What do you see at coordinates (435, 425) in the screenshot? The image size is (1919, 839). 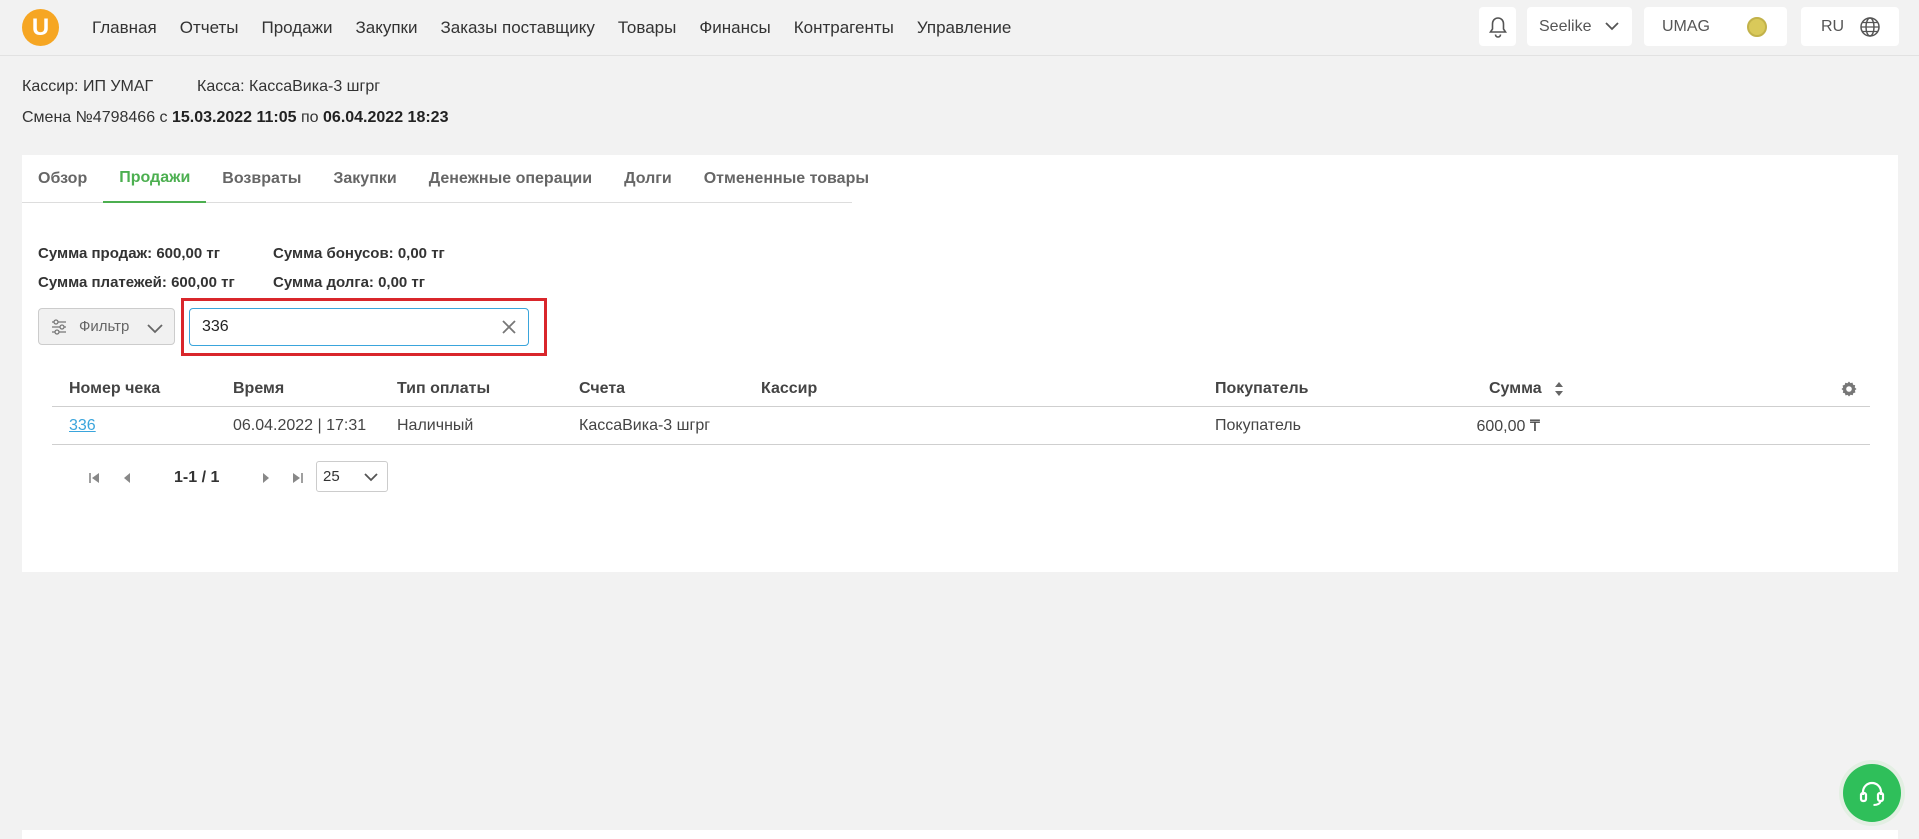 I see `row-payment-type: Наличный` at bounding box center [435, 425].